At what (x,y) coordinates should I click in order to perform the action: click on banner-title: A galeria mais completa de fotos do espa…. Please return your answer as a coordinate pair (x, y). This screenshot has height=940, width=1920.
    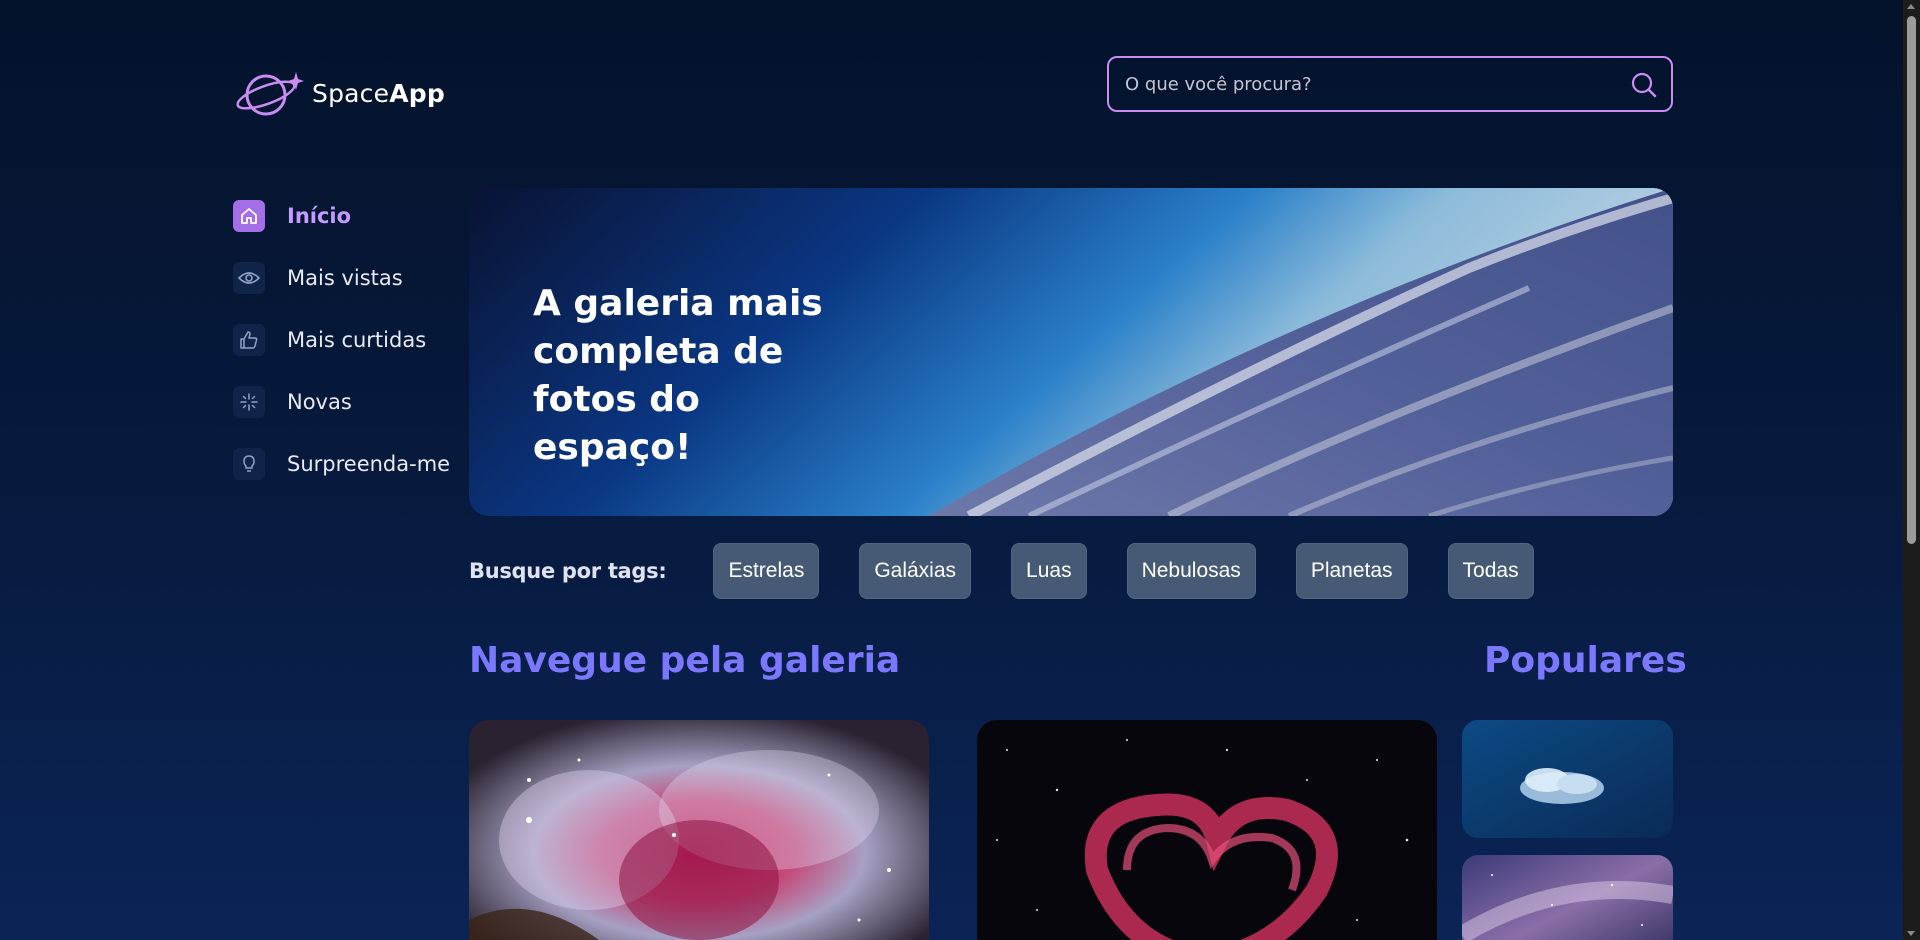
    Looking at the image, I should click on (678, 375).